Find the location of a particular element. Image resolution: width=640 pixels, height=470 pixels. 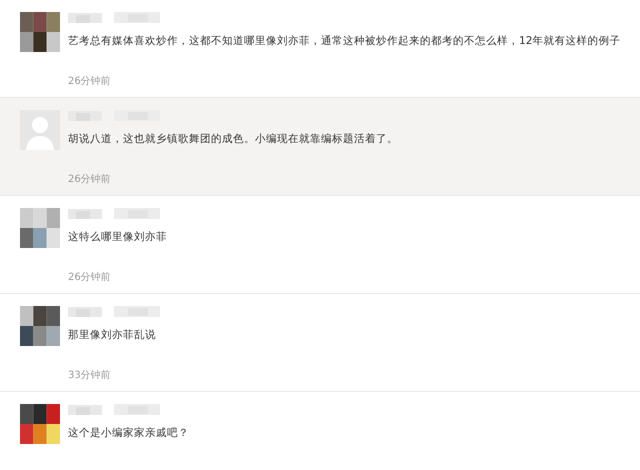

comment-text: 这特么哪里像刘亦菲 is located at coordinates (118, 237).